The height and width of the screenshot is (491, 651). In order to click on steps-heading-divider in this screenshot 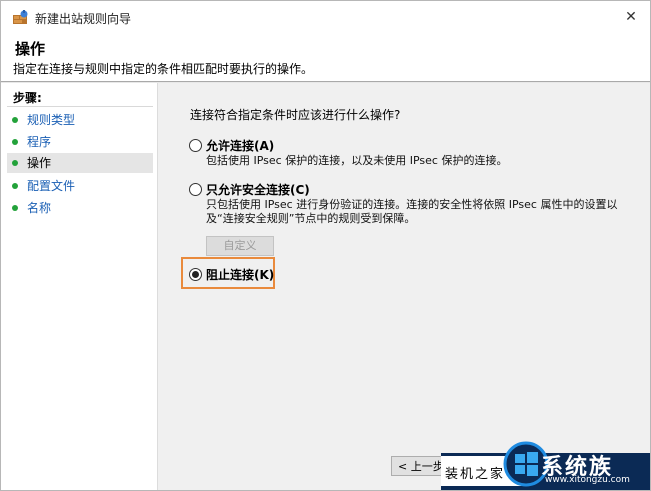, I will do `click(80, 106)`.